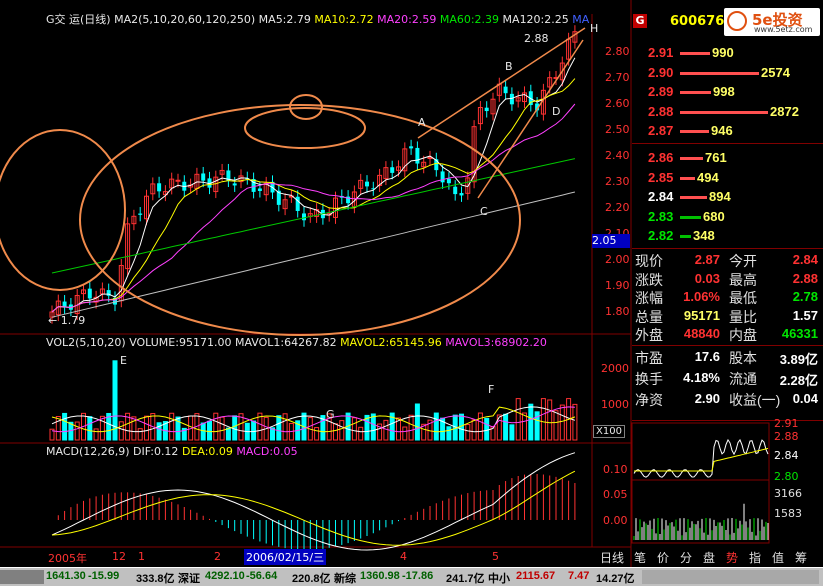  Describe the element at coordinates (730, 577) in the screenshot. I see `status-scroll-area` at that location.